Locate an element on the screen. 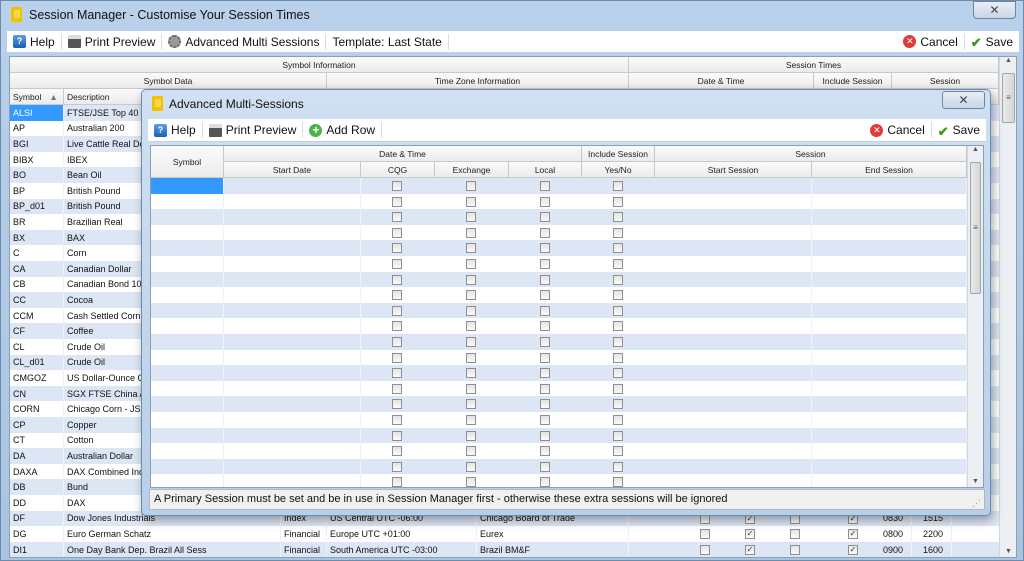 This screenshot has height=561, width=1024. cell-symbol: DAXA is located at coordinates (37, 471).